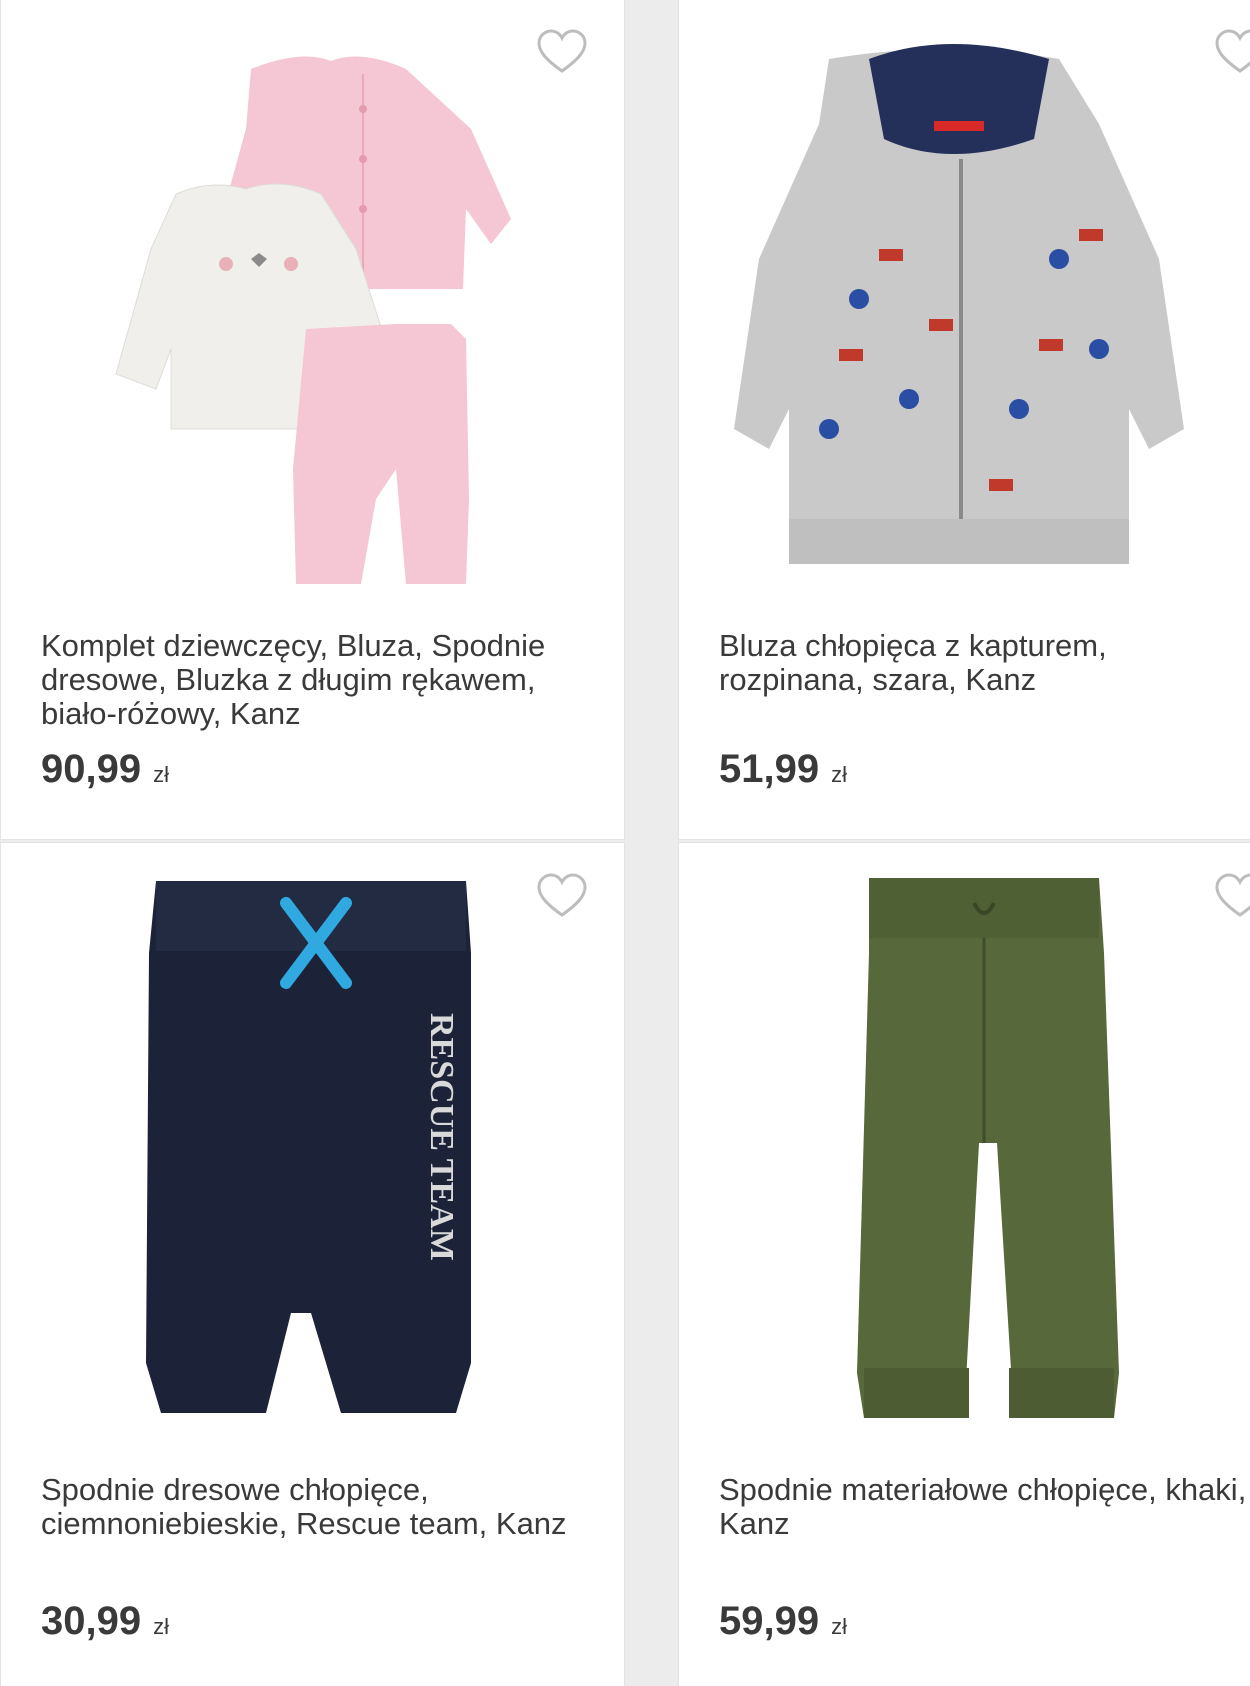 The height and width of the screenshot is (1686, 1250). Describe the element at coordinates (91, 769) in the screenshot. I see `price-amount: 90,99` at that location.